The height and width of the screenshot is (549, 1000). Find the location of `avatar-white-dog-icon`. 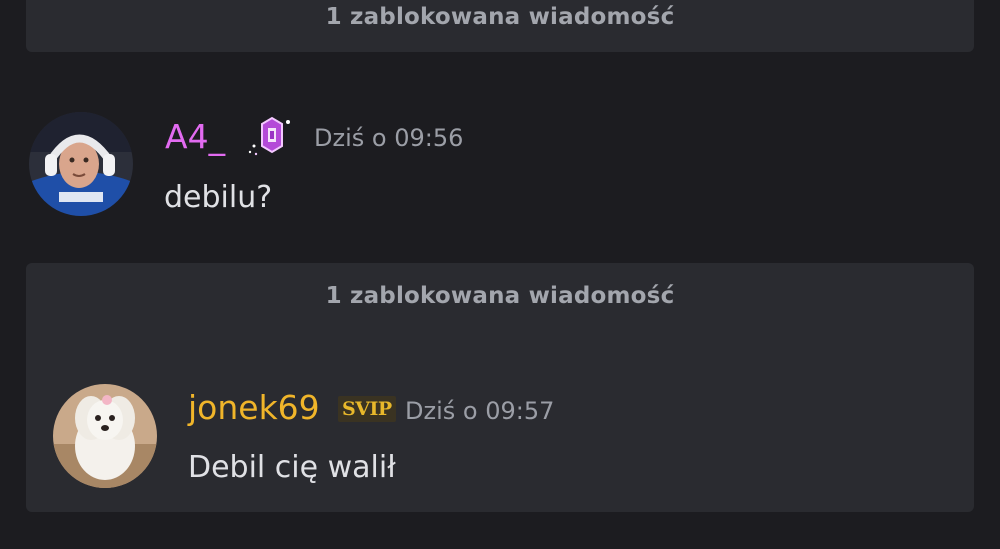

avatar-white-dog-icon is located at coordinates (105, 436).